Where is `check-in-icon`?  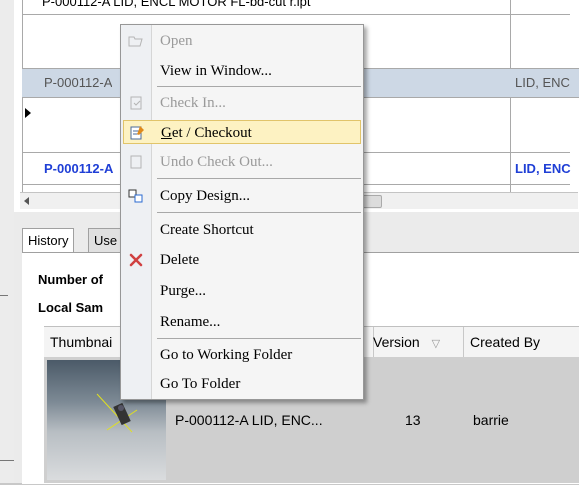 check-in-icon is located at coordinates (136, 103).